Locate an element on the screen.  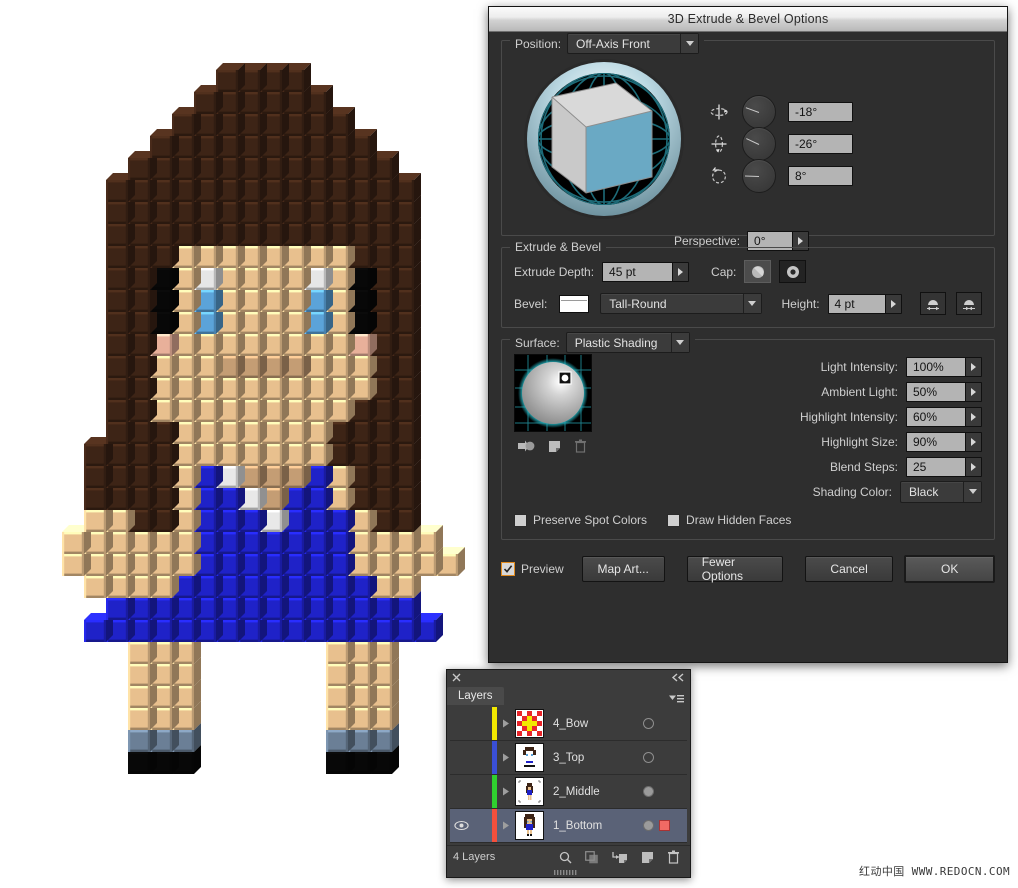
layer-row: 1_Bottom is located at coordinates (568, 826).